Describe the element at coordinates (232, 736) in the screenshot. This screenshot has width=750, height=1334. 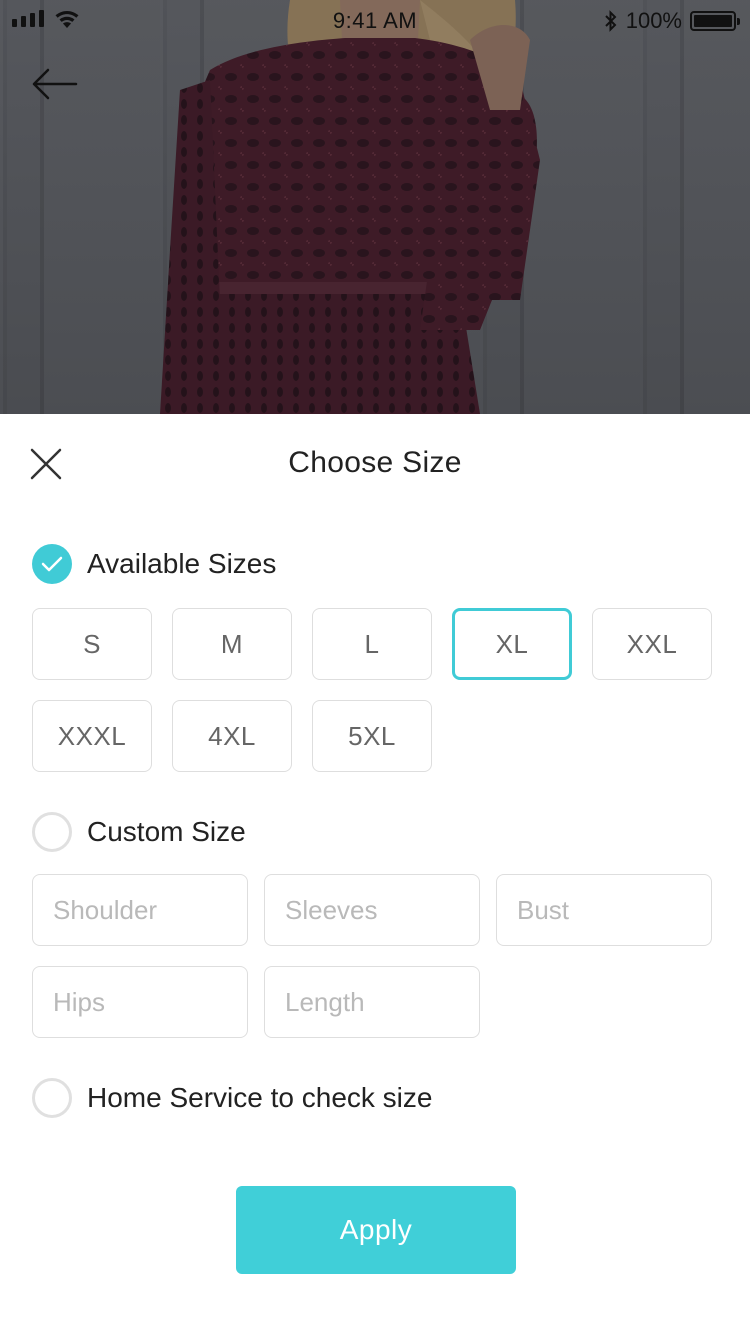
I see `size-chip-4xl: 4XL` at that location.